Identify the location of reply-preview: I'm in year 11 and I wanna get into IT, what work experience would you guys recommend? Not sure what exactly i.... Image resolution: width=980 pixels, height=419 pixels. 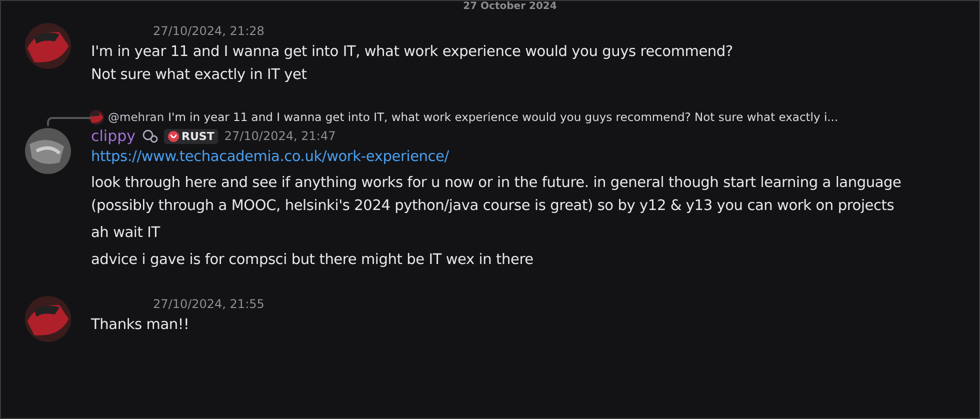
(503, 117).